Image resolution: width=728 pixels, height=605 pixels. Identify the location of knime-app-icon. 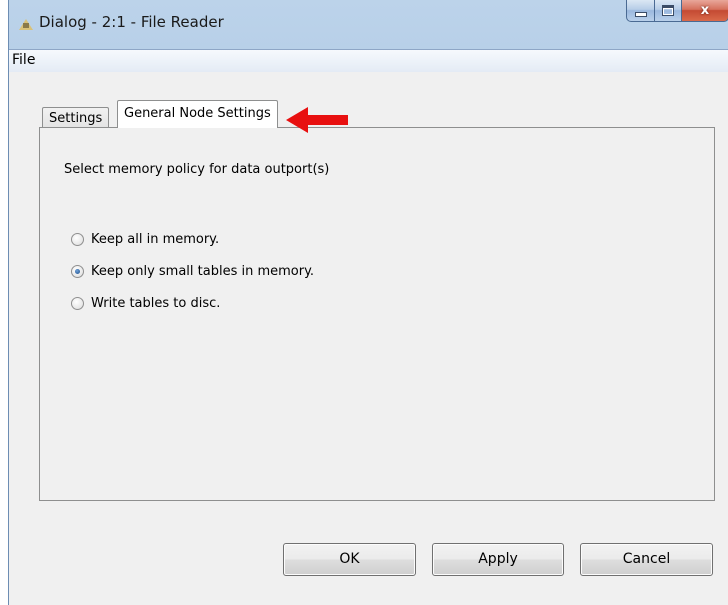
(26, 24).